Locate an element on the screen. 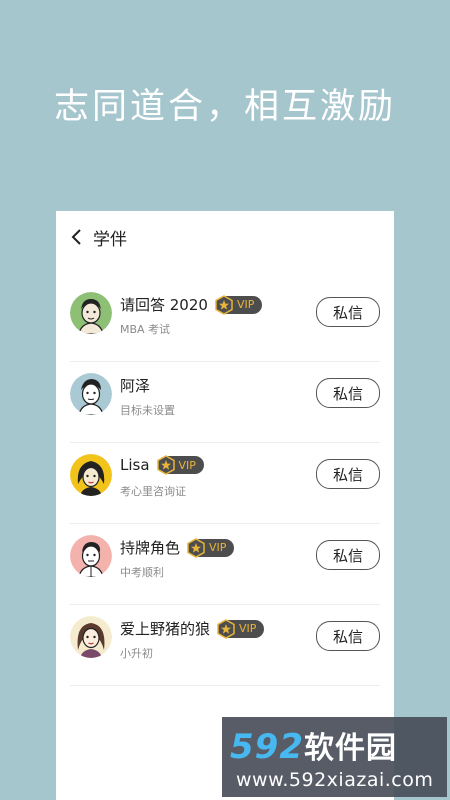  partner-name: 阿泽 is located at coordinates (135, 386).